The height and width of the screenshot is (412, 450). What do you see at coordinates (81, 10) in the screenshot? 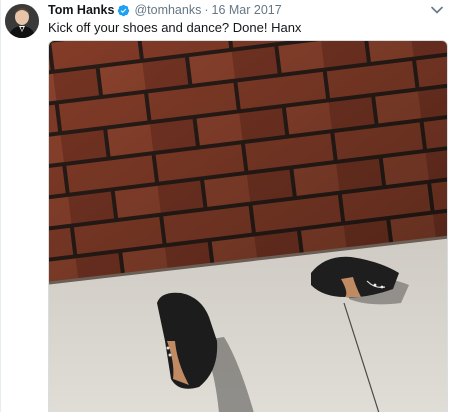
I see `author-name: Tom Hanks` at bounding box center [81, 10].